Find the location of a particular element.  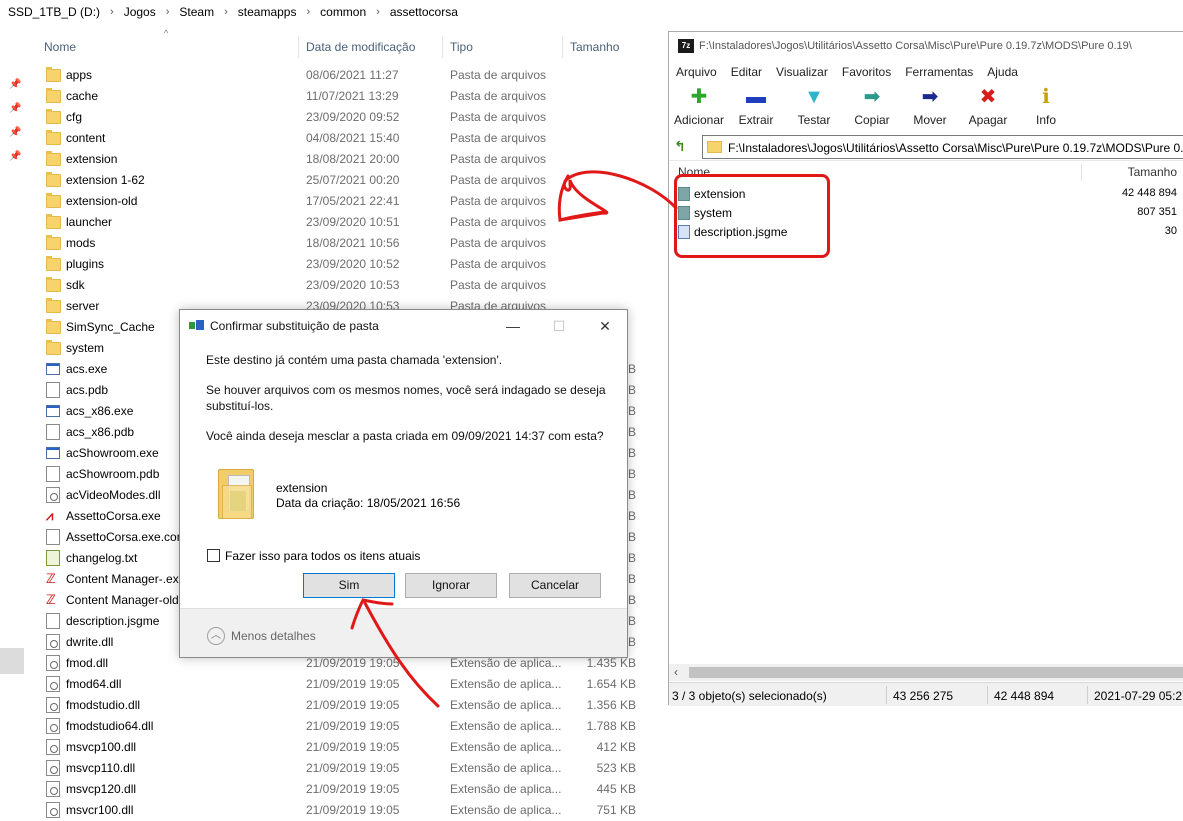

dialog-message-2b: substituí-los. is located at coordinates (240, 406).